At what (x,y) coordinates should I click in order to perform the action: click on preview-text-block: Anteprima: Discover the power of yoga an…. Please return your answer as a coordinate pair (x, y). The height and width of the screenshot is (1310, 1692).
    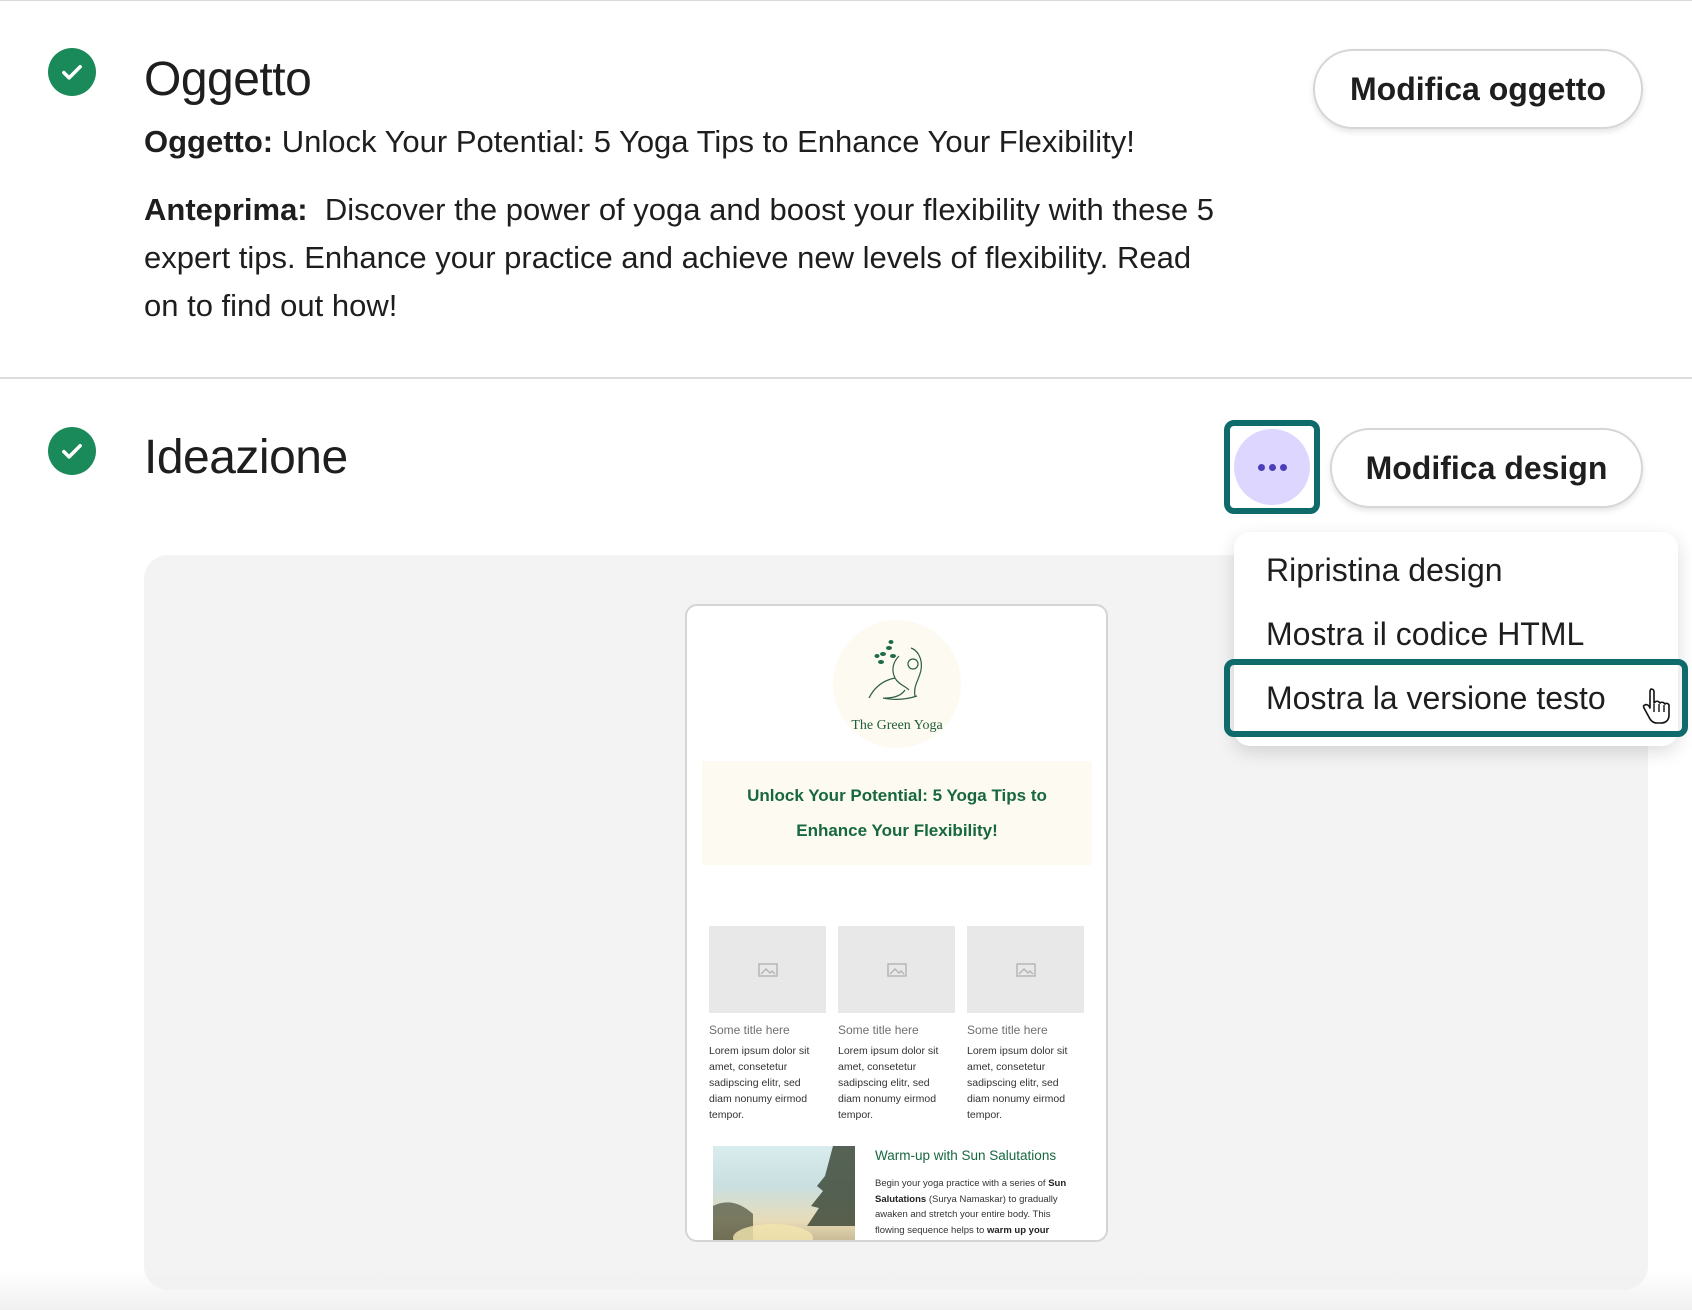
    Looking at the image, I should click on (689, 258).